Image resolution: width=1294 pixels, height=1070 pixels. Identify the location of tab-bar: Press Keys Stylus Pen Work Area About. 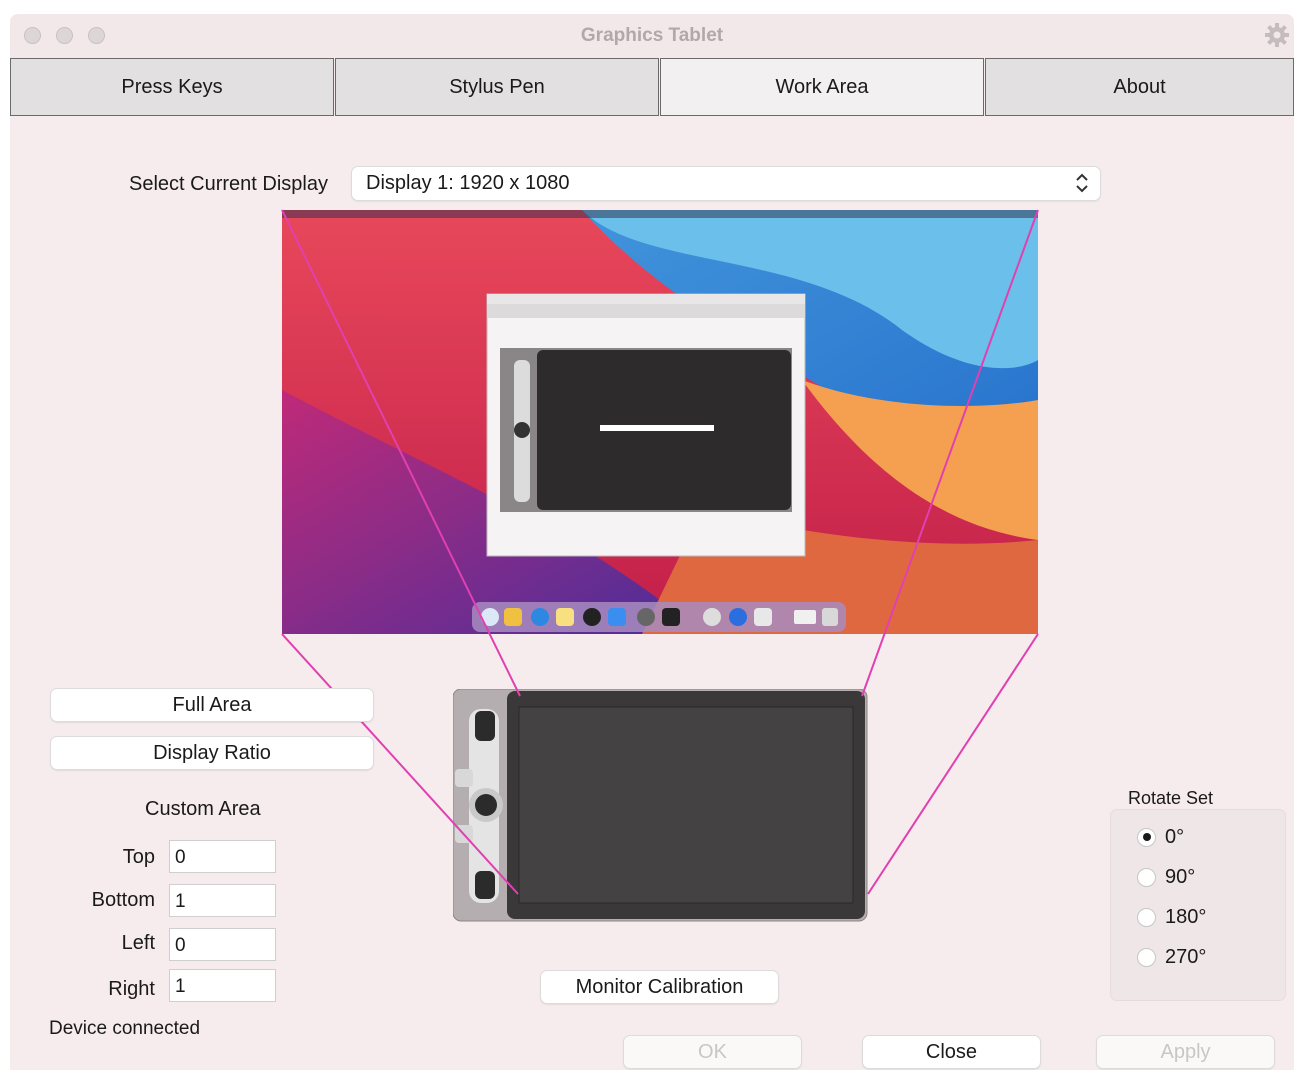
(652, 88).